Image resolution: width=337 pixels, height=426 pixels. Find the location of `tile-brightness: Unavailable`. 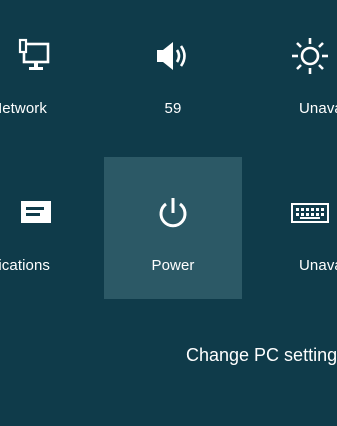

tile-brightness: Unavailable is located at coordinates (289, 71).